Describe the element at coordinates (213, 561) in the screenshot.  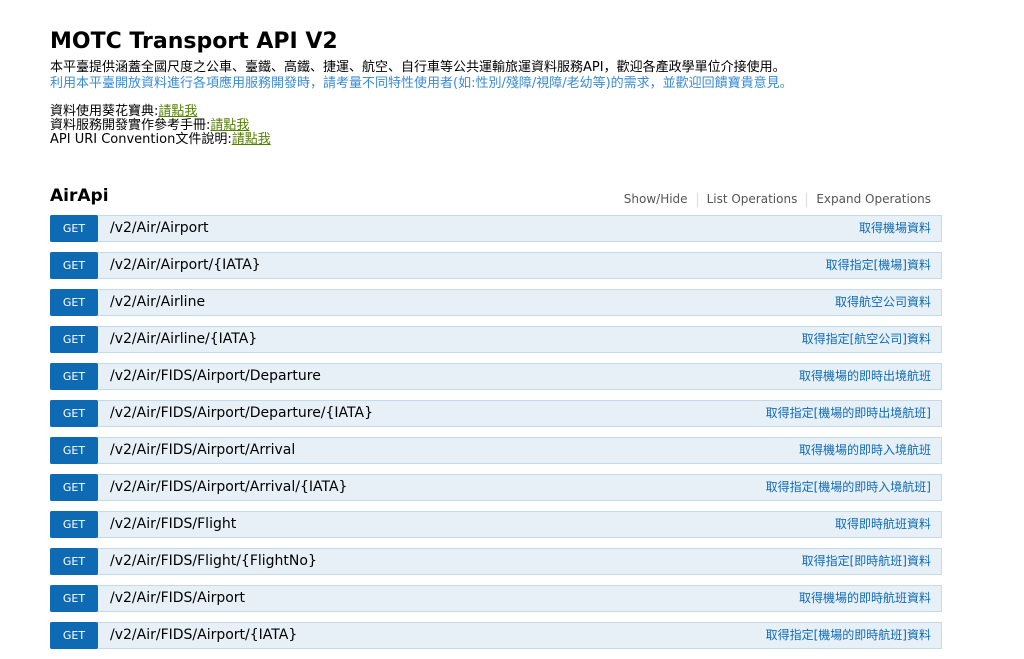
I see `operation-path: /v2/Air/FIDS/Flight/{FlightNo}` at that location.